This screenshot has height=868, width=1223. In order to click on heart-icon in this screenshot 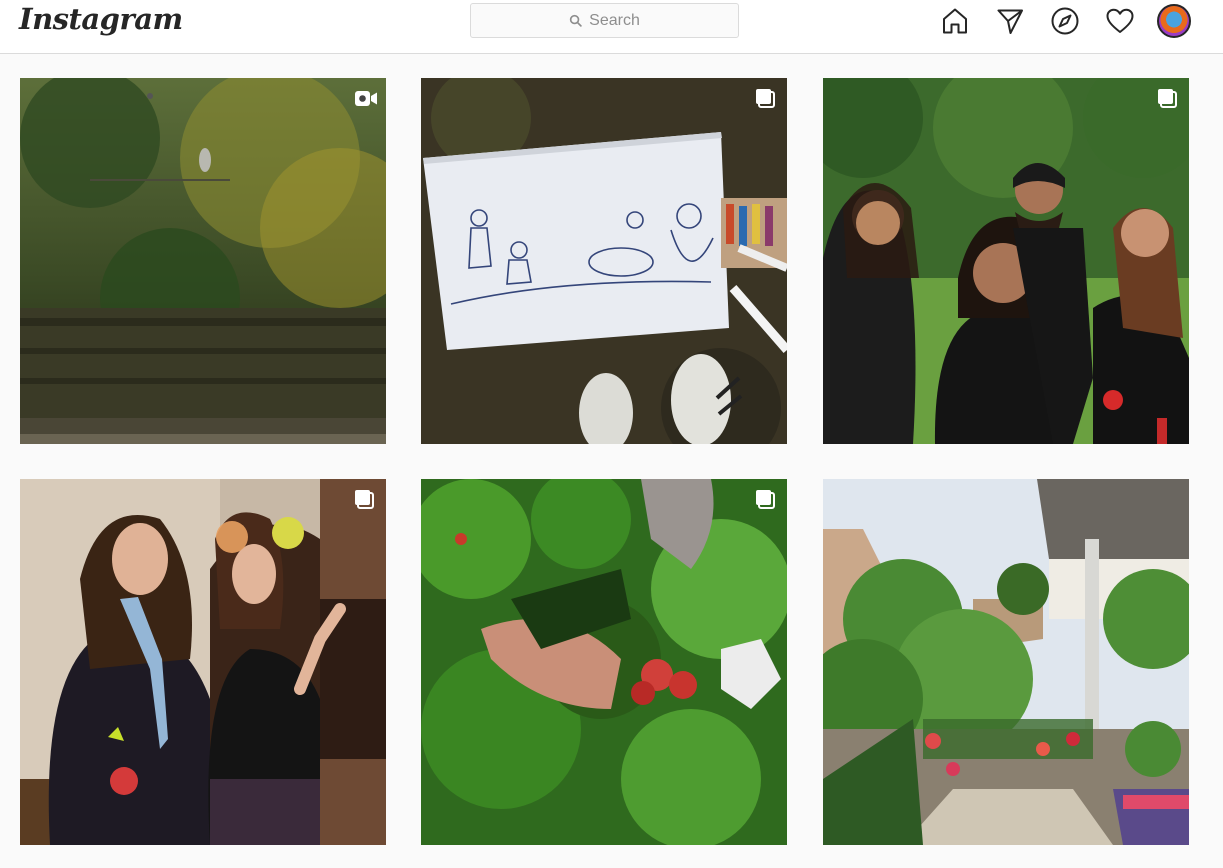, I will do `click(1120, 20)`.